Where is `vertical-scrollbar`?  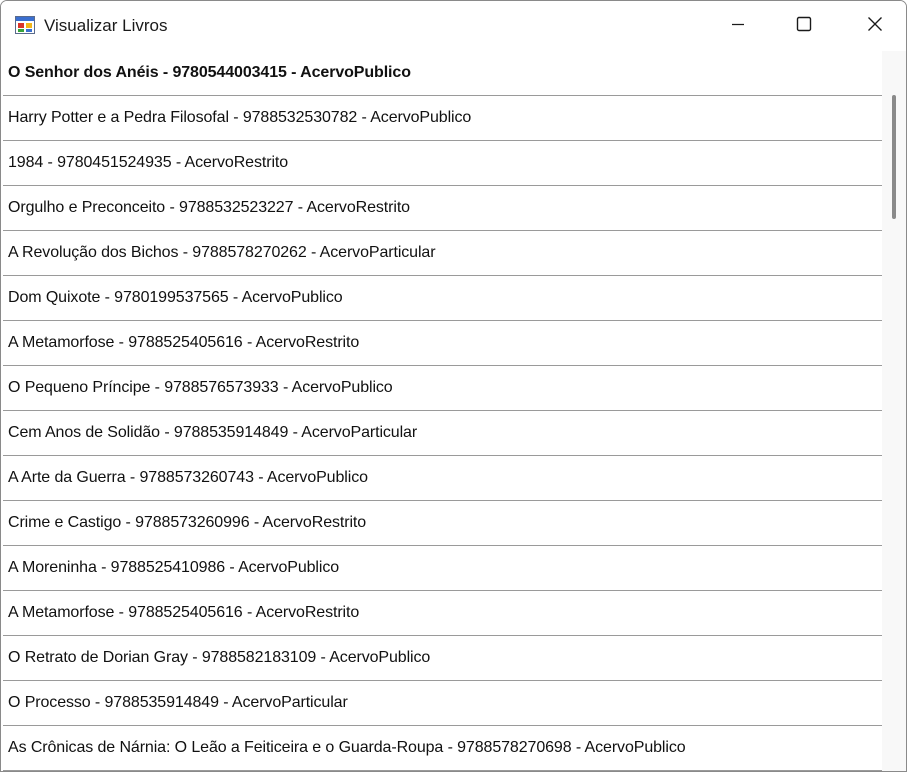
vertical-scrollbar is located at coordinates (894, 411).